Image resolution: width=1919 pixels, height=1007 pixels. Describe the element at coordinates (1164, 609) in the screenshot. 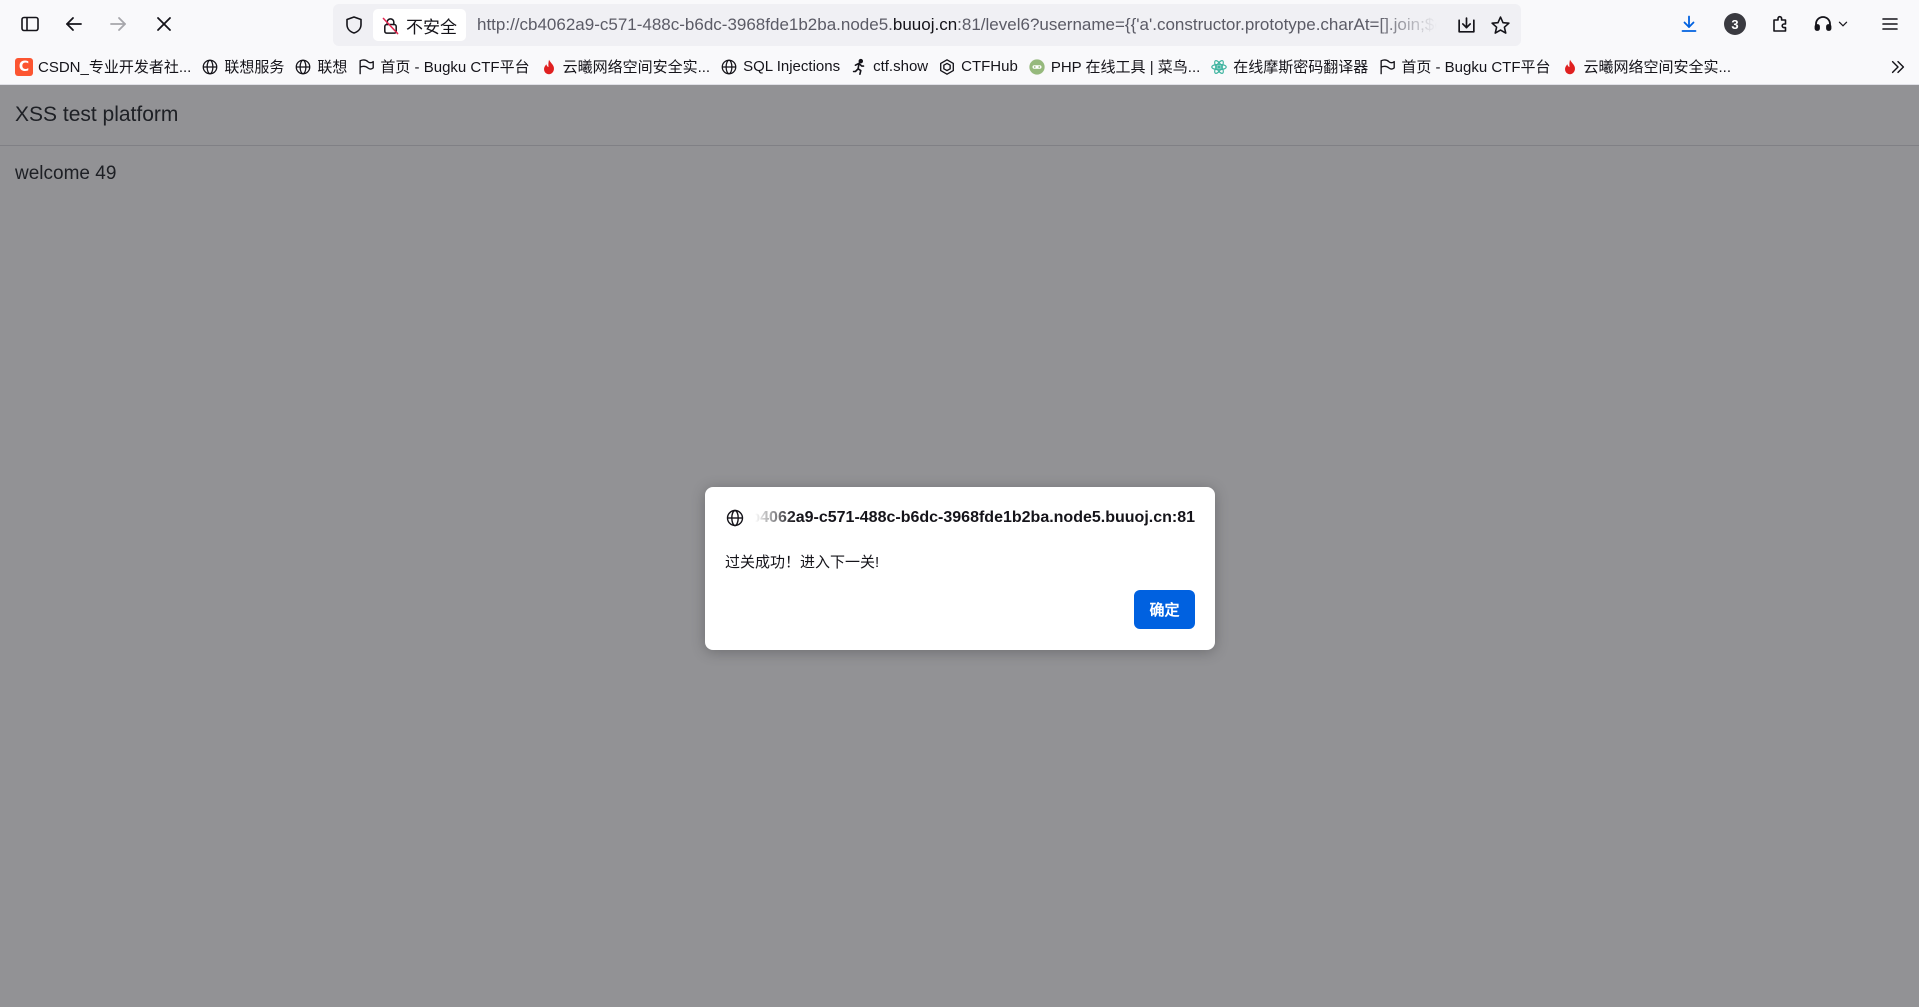

I see `ok-button: 确定` at that location.